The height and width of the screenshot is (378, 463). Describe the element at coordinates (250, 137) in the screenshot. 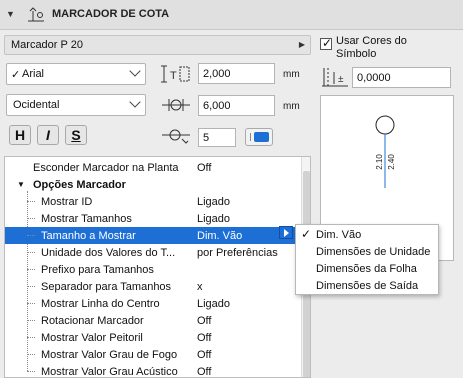

I see `pen-color-divider` at that location.